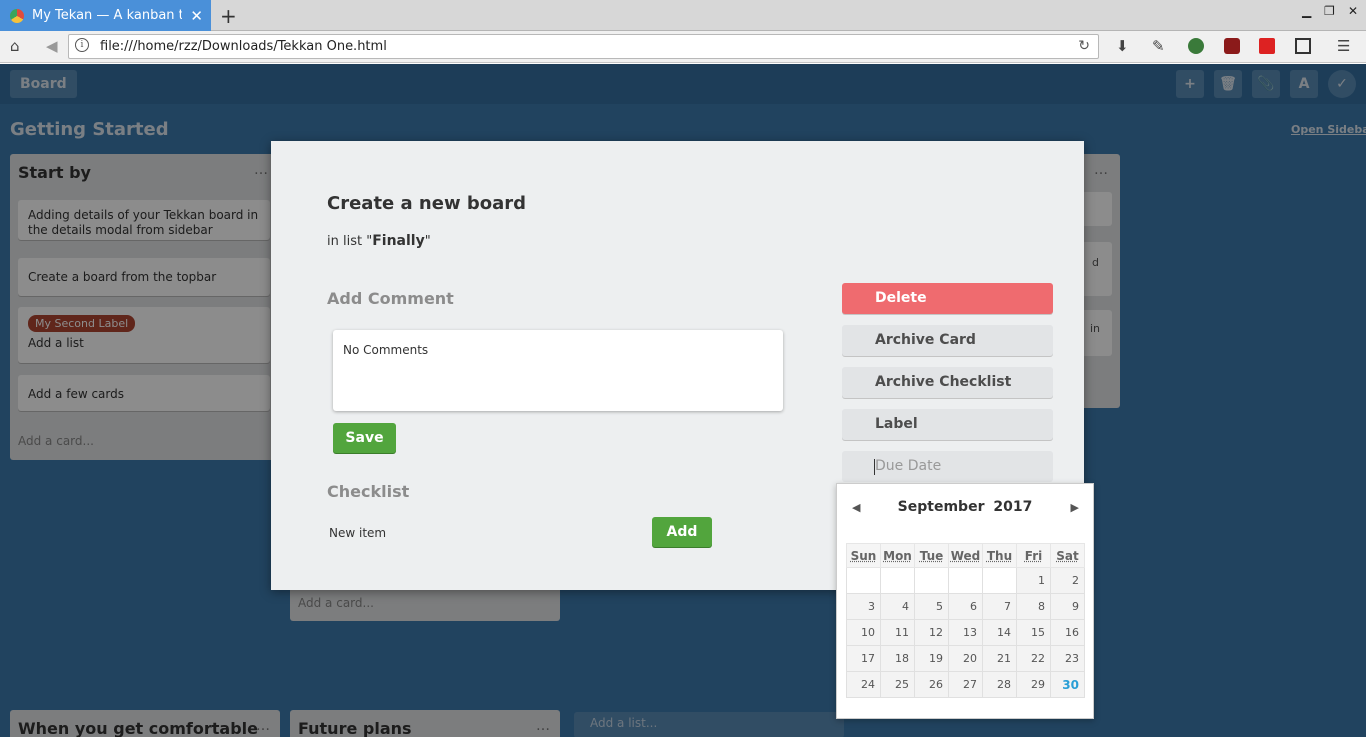  What do you see at coordinates (1033, 658) in the screenshot?
I see `calendar-day: 22` at bounding box center [1033, 658].